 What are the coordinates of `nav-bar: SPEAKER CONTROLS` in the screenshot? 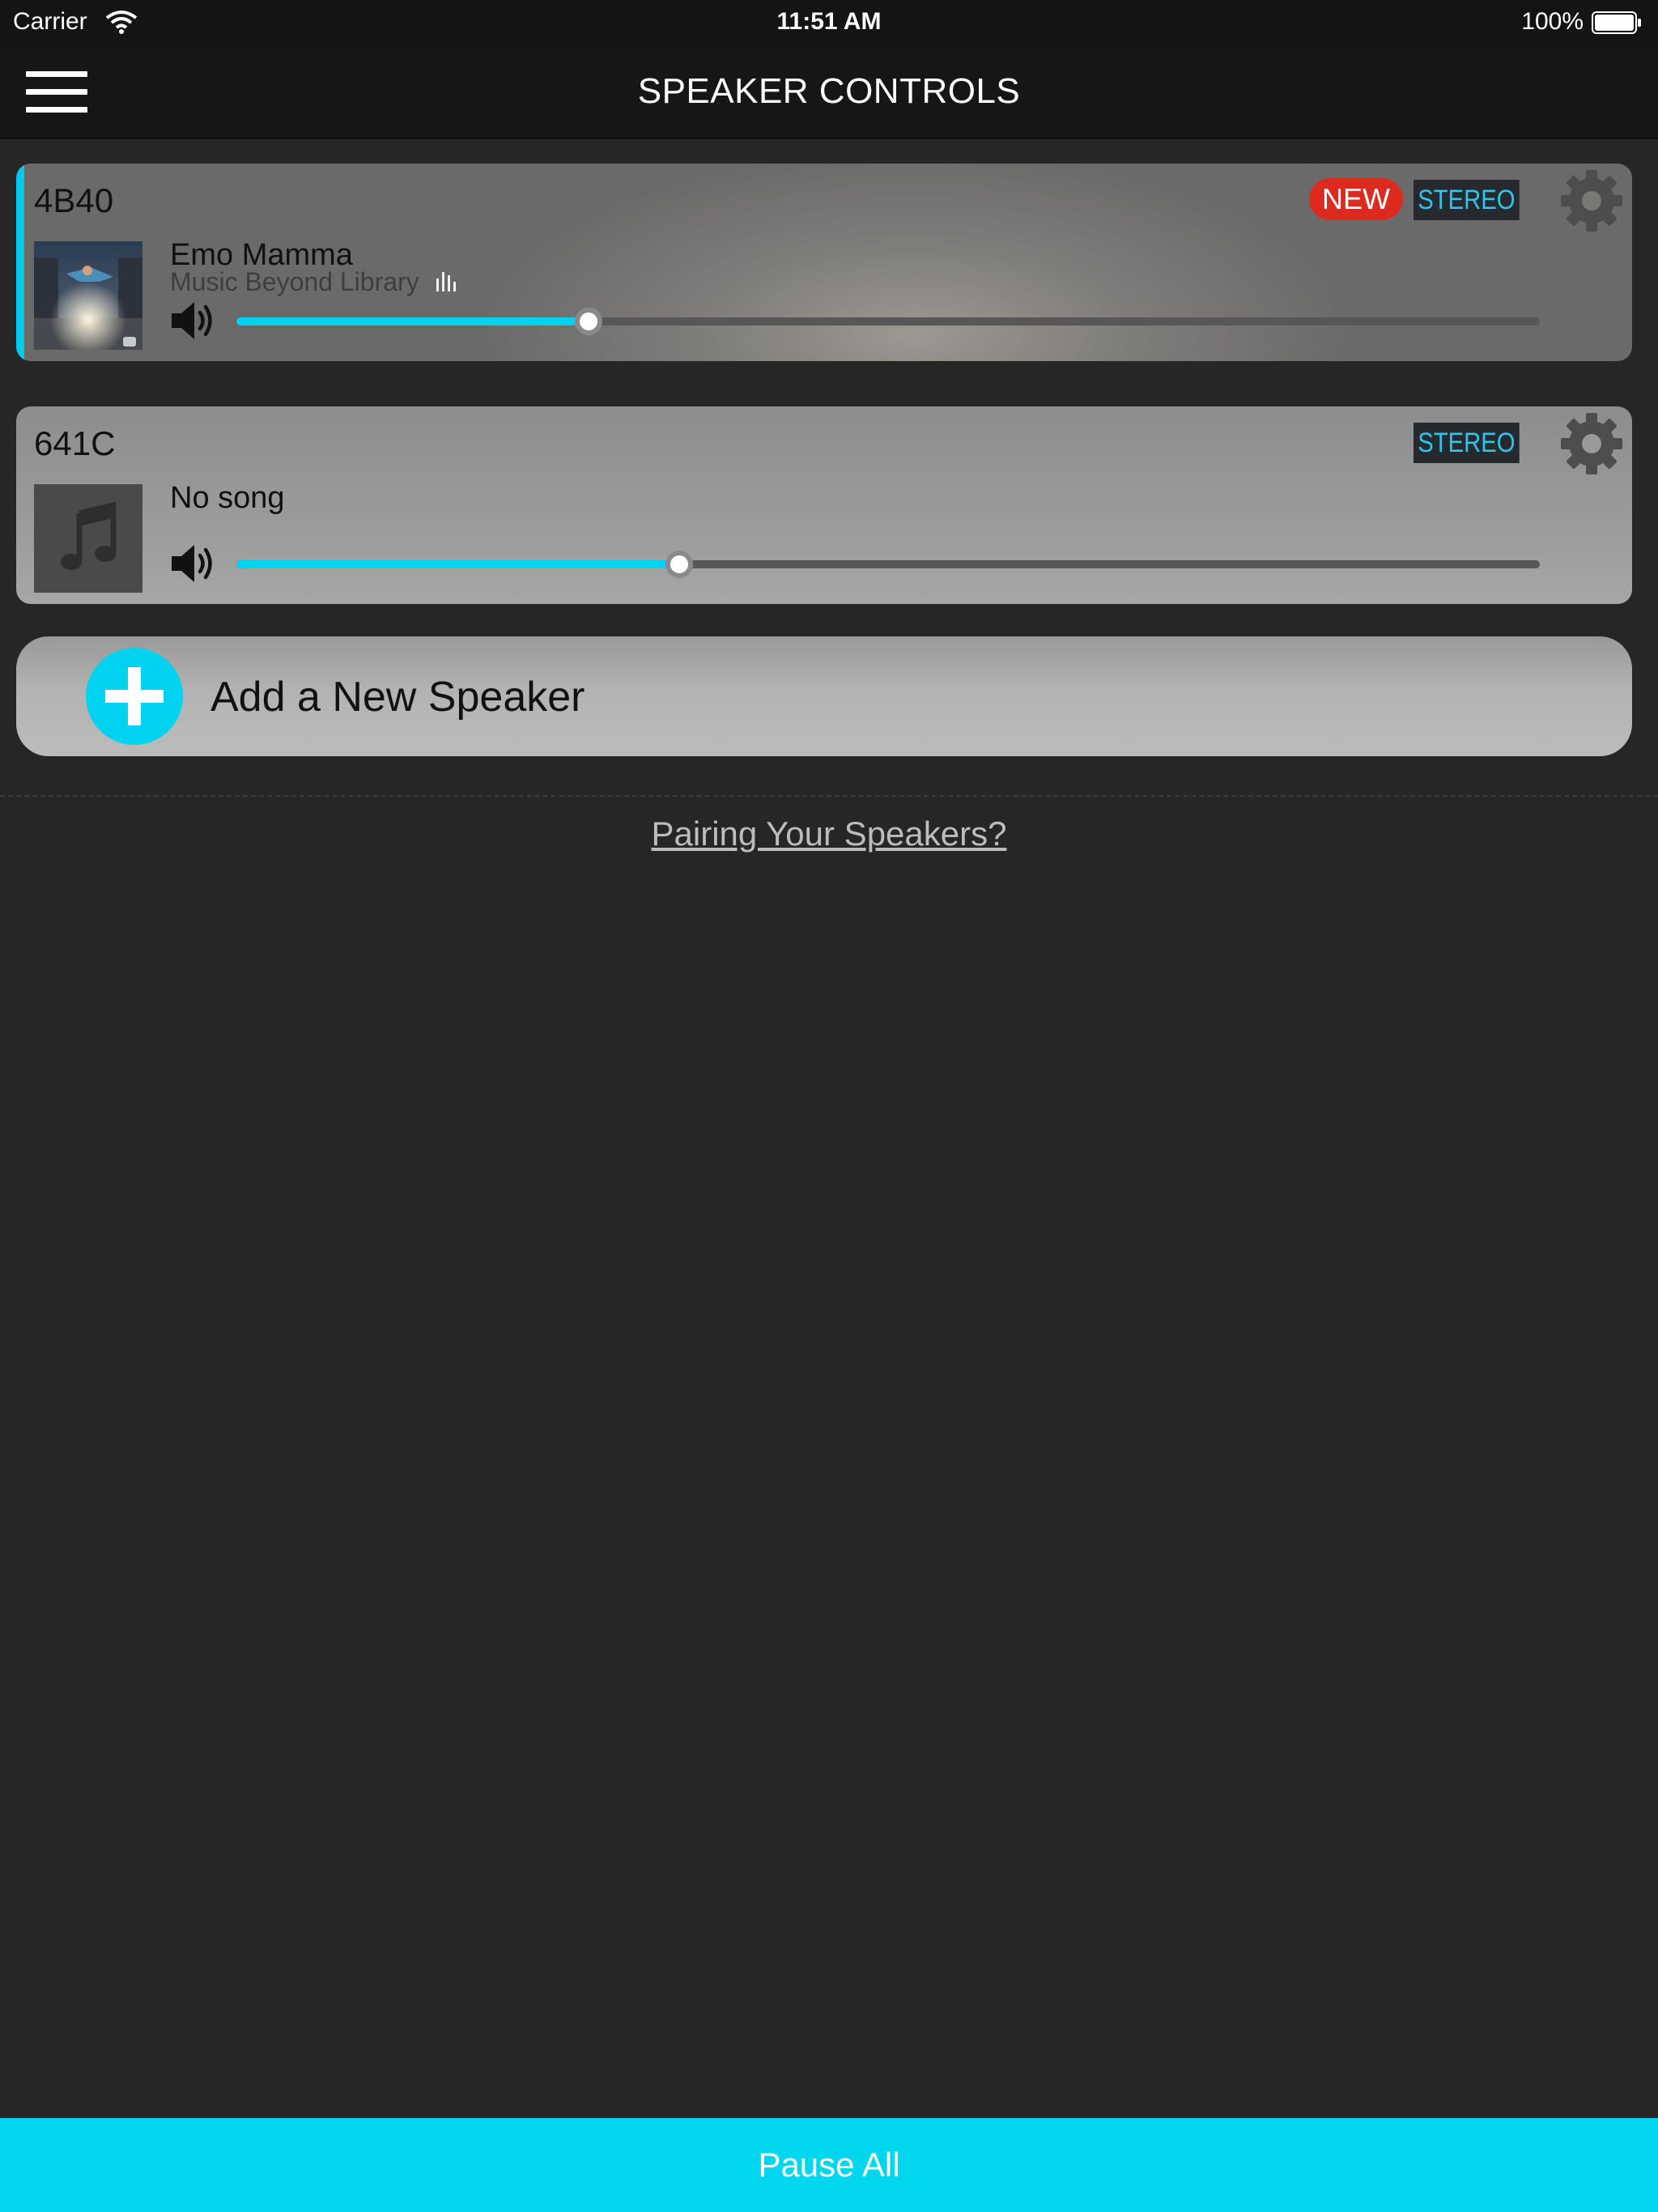 It's located at (829, 93).